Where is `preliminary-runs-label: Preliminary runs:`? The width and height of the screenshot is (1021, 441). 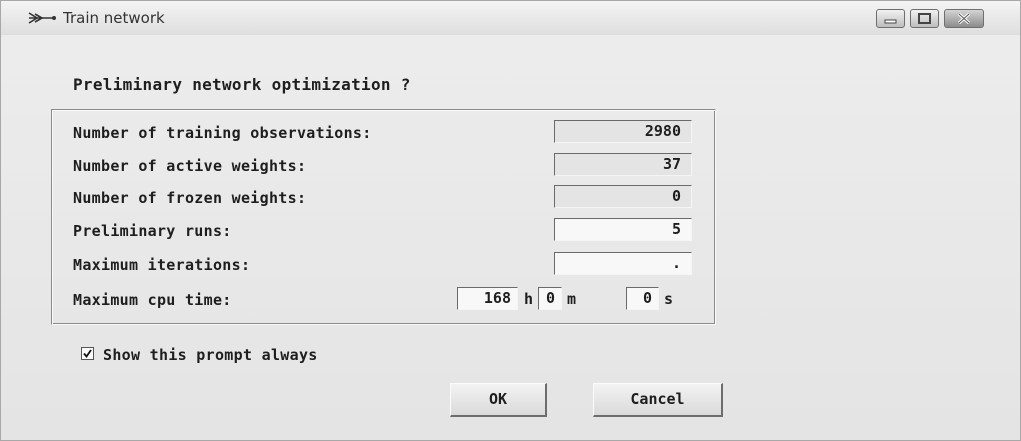 preliminary-runs-label: Preliminary runs: is located at coordinates (152, 231).